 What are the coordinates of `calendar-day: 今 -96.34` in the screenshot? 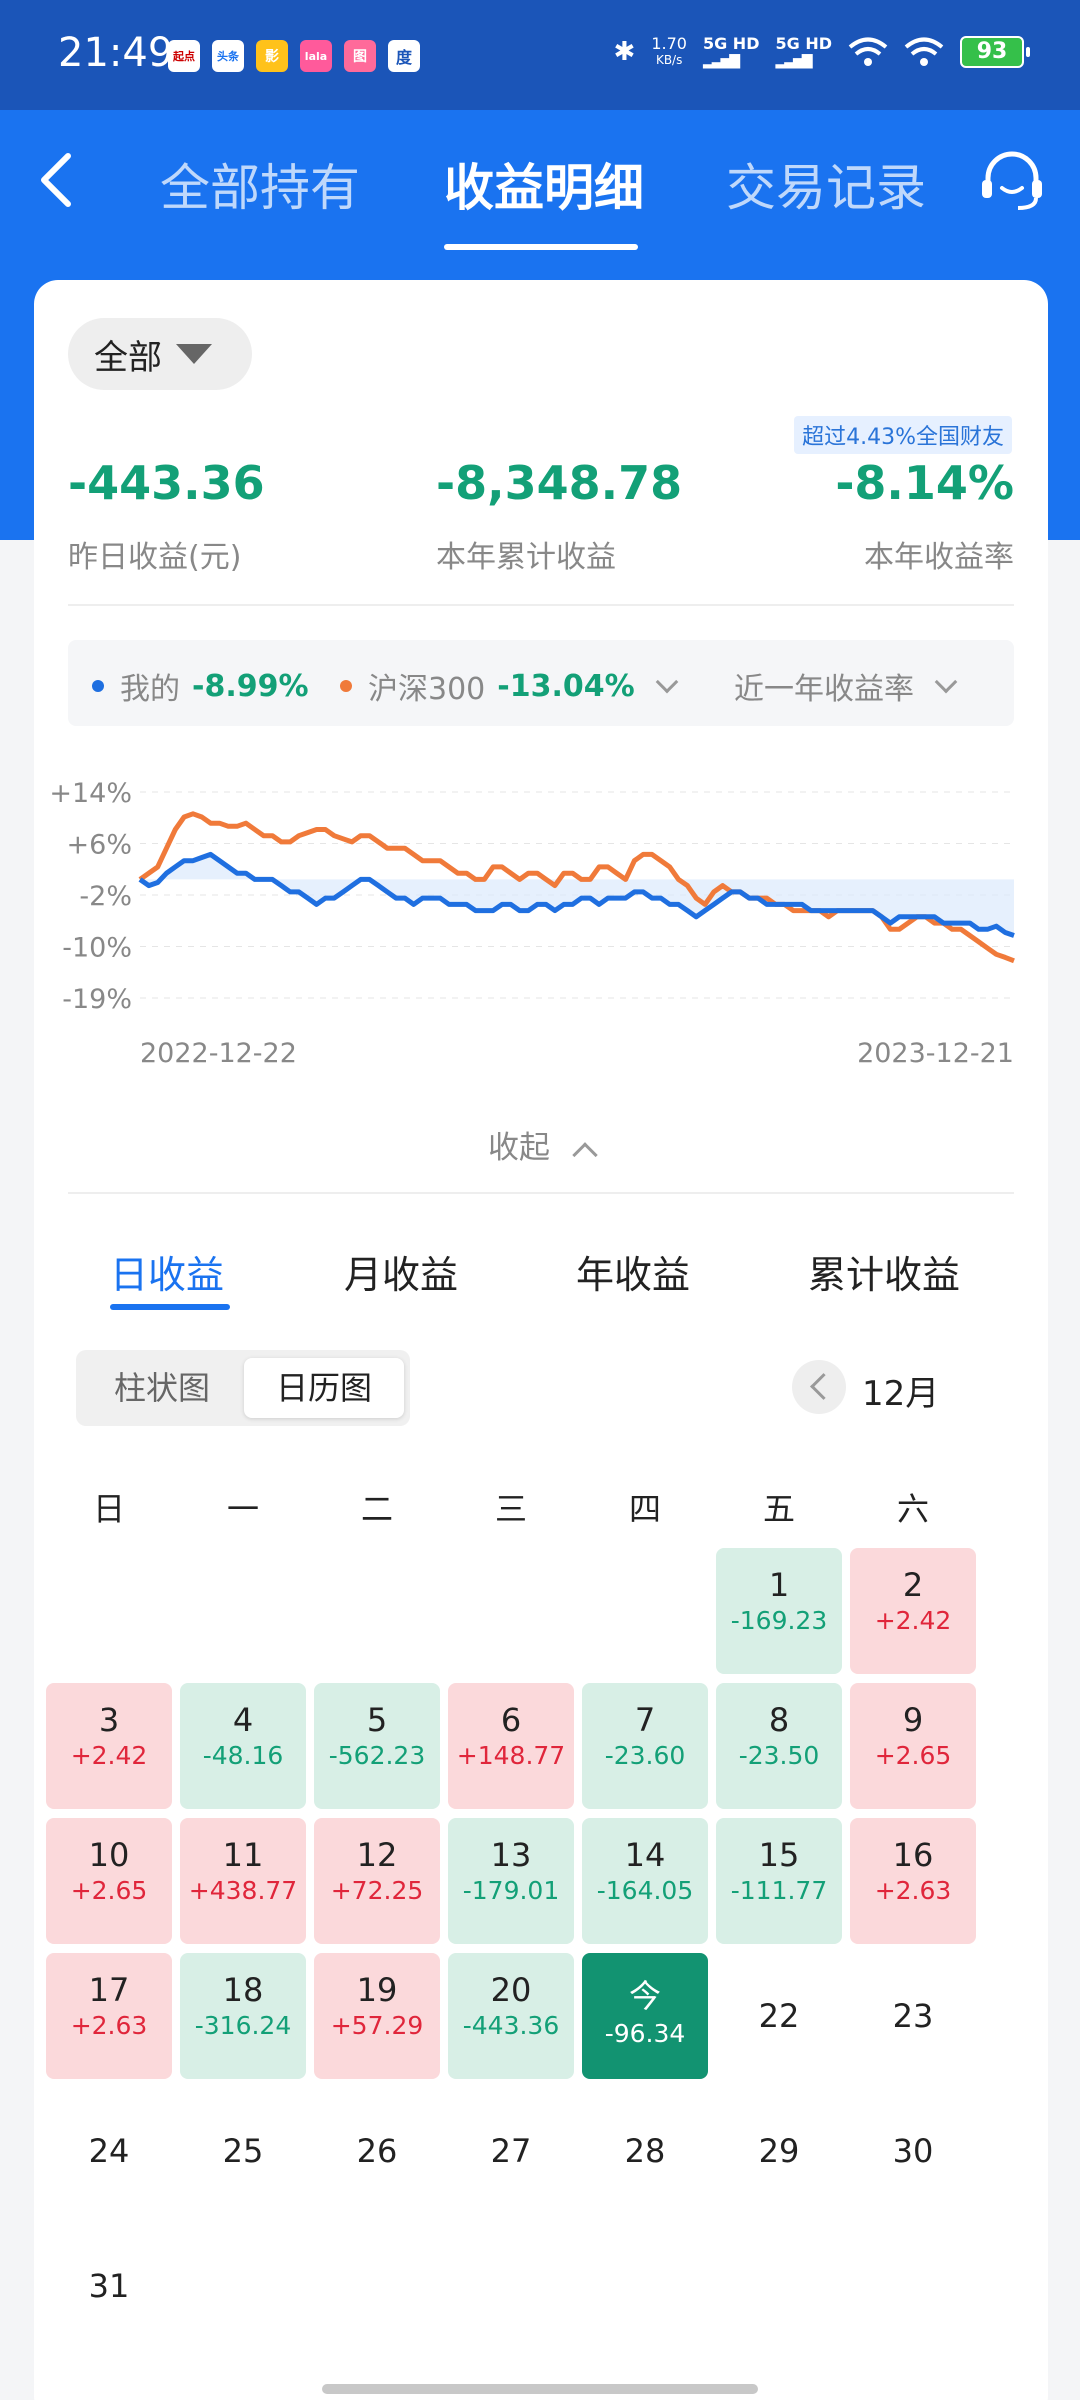 It's located at (645, 2016).